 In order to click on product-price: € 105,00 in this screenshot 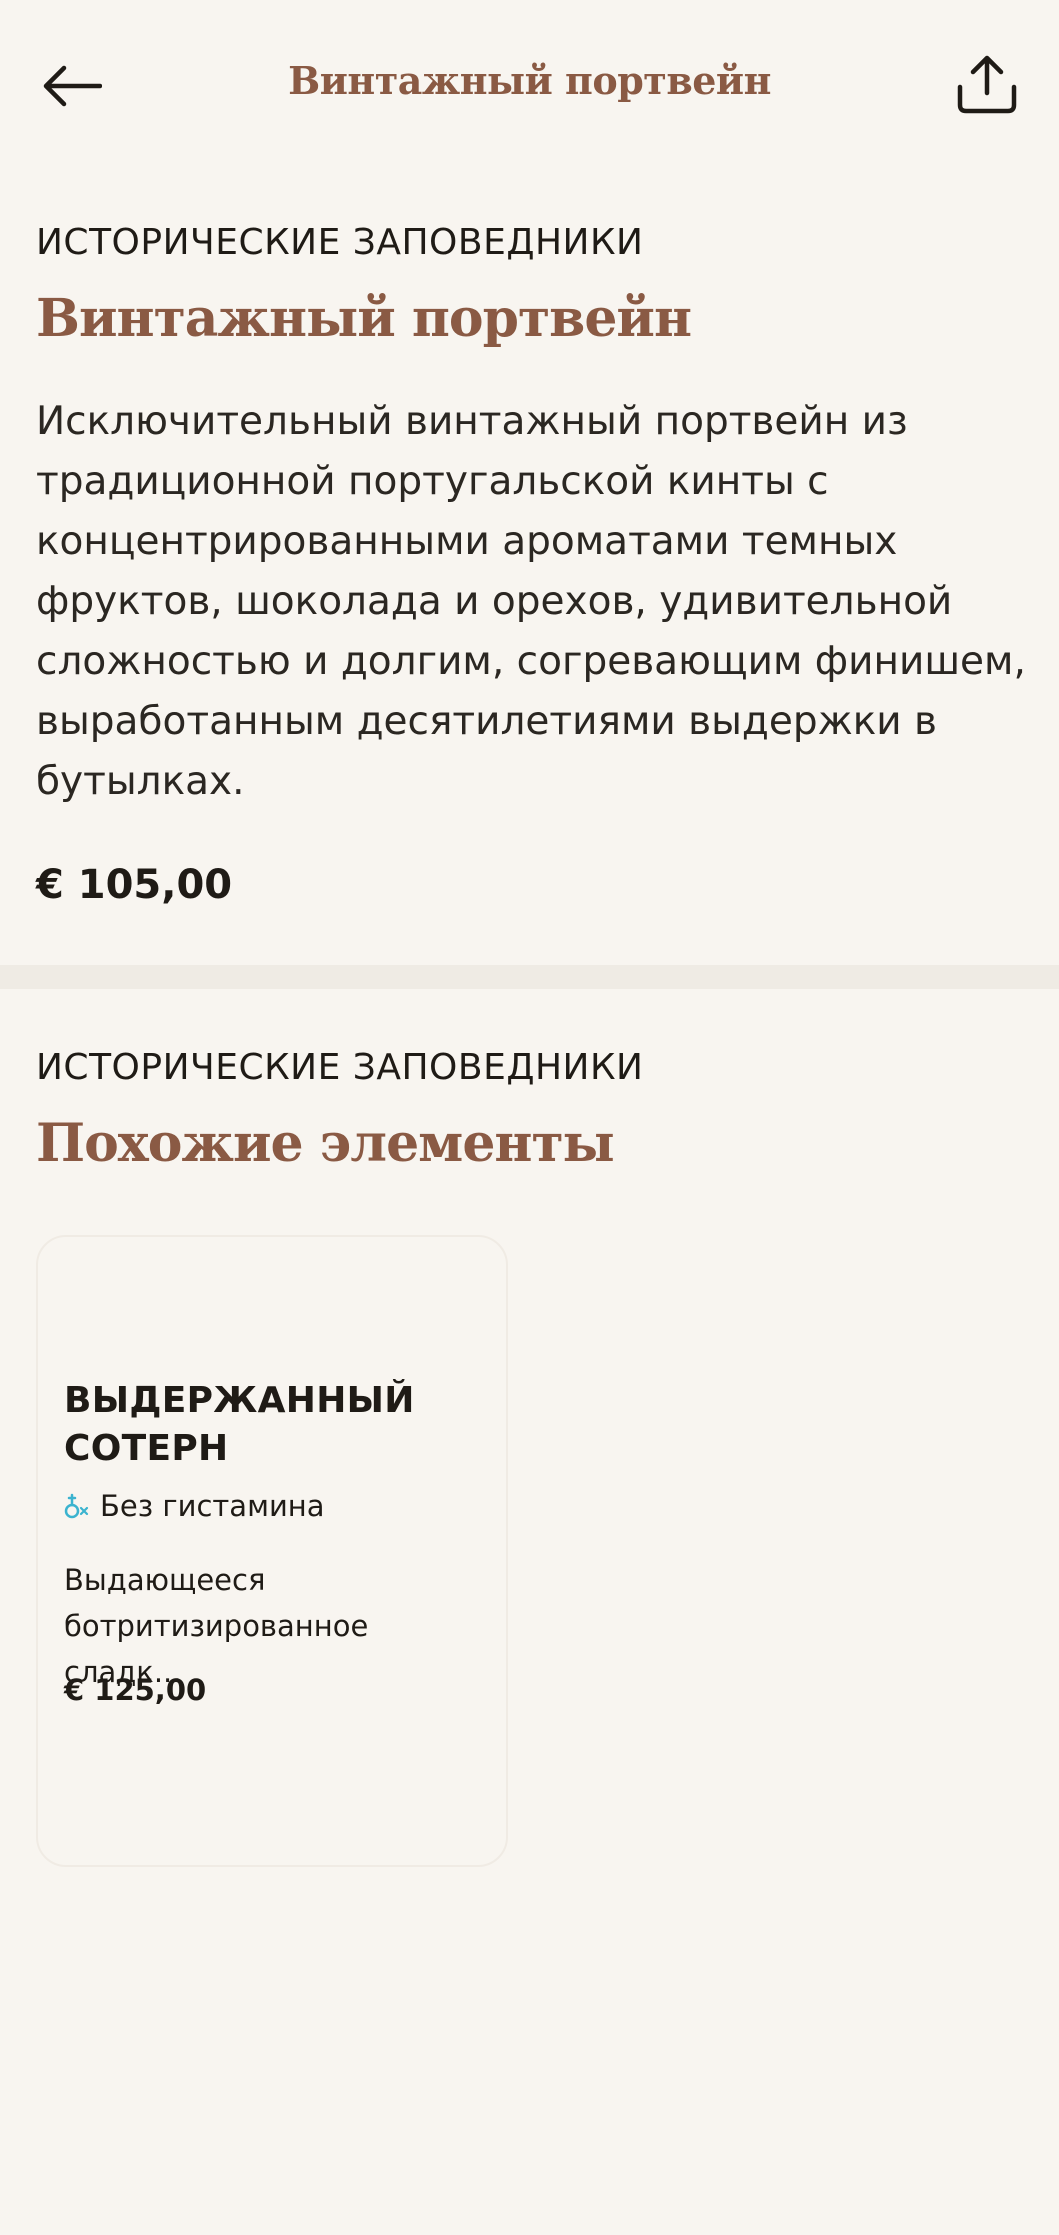, I will do `click(134, 885)`.